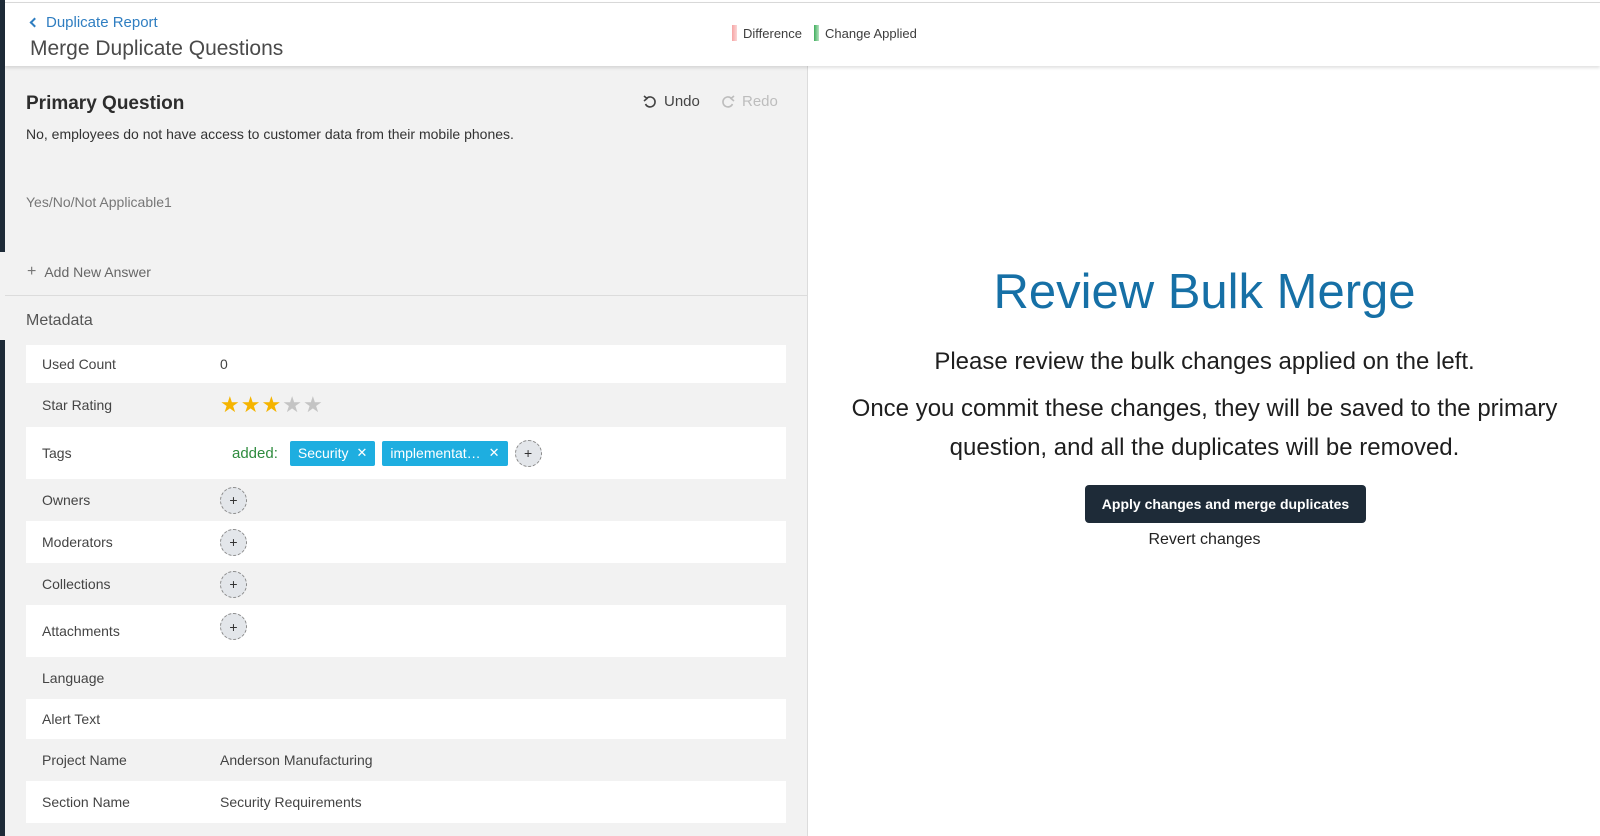  I want to click on tag-chip-security: Security ✕, so click(332, 453).